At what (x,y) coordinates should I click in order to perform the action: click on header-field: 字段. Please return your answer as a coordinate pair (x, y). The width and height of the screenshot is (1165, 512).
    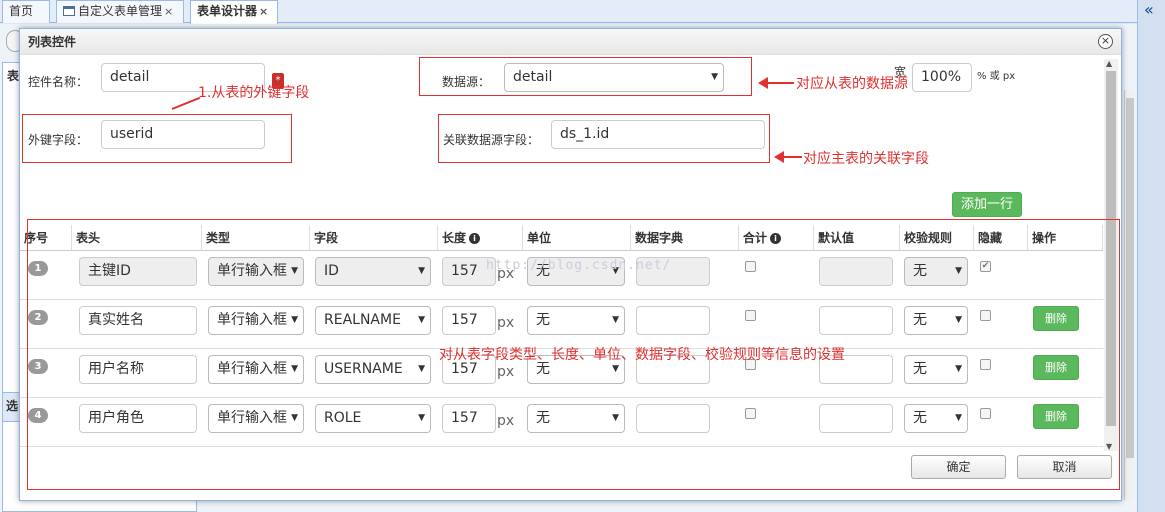
    Looking at the image, I should click on (374, 238).